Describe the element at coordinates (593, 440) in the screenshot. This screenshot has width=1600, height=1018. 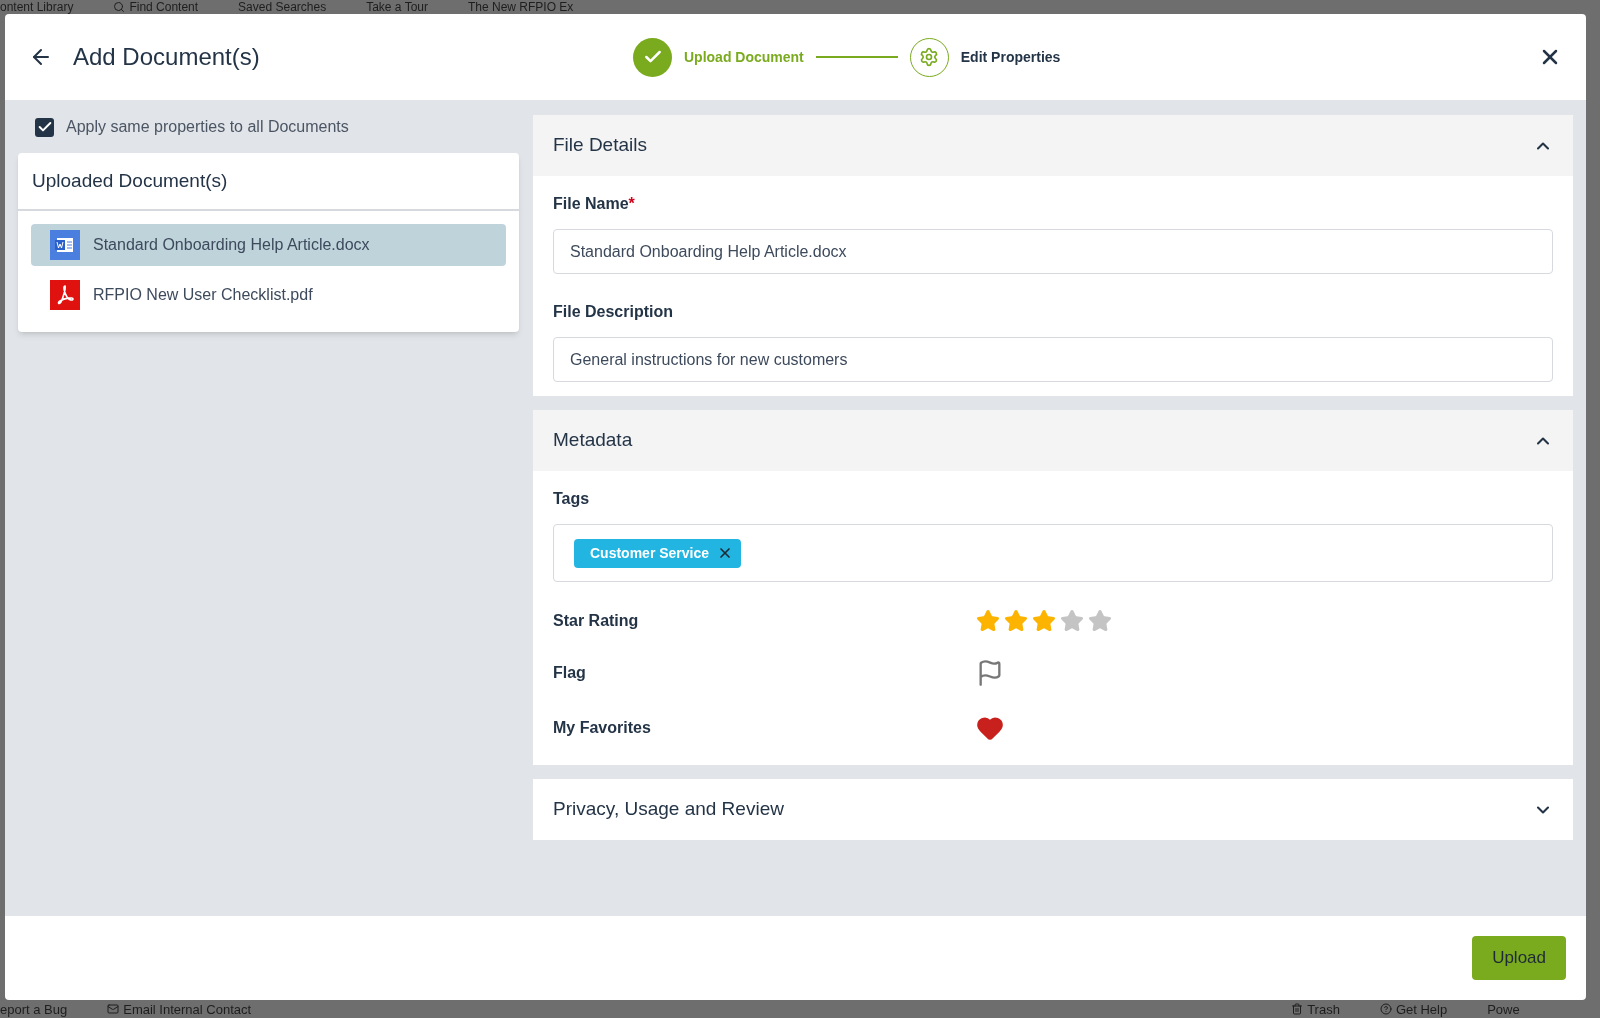
I see `section-title: Metadata` at that location.